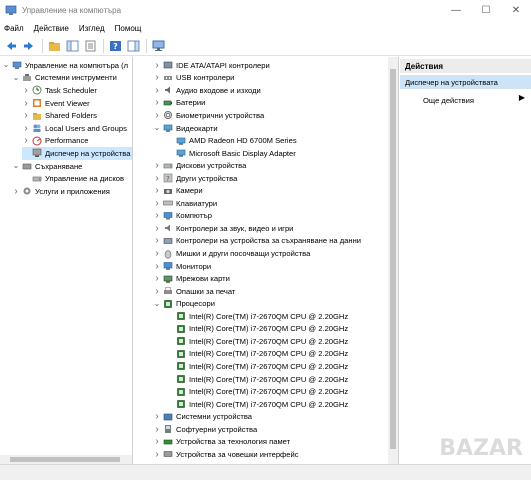 The width and height of the screenshot is (531, 480). What do you see at coordinates (205, 429) in the screenshot?
I see `device-tree-item: › Софтуерни устройства` at bounding box center [205, 429].